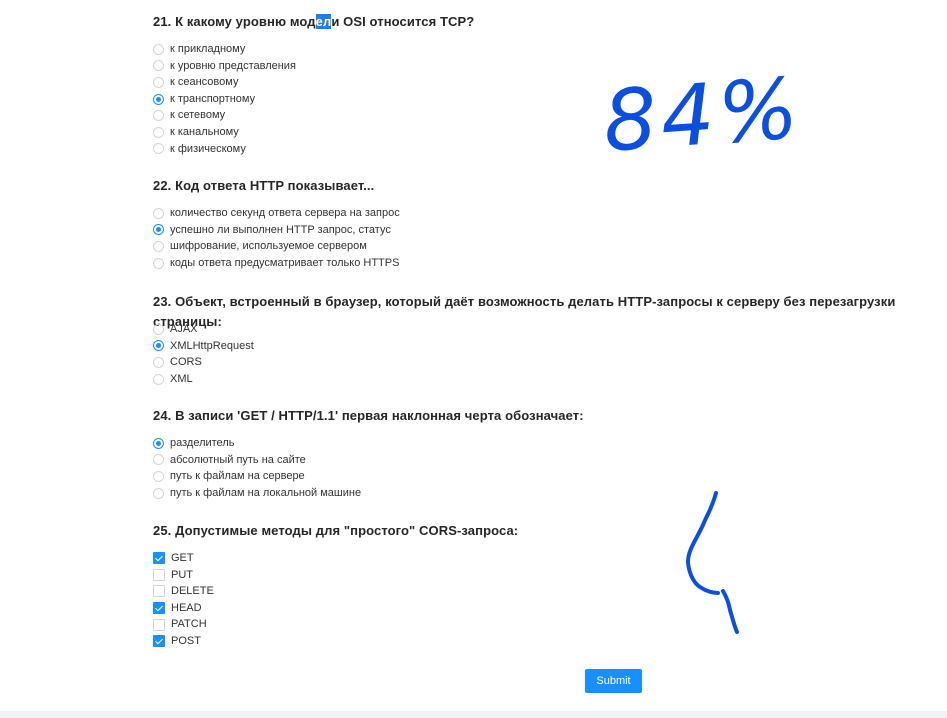 This screenshot has height=718, width=947. I want to click on handwriting-annotations, so click(712, 562).